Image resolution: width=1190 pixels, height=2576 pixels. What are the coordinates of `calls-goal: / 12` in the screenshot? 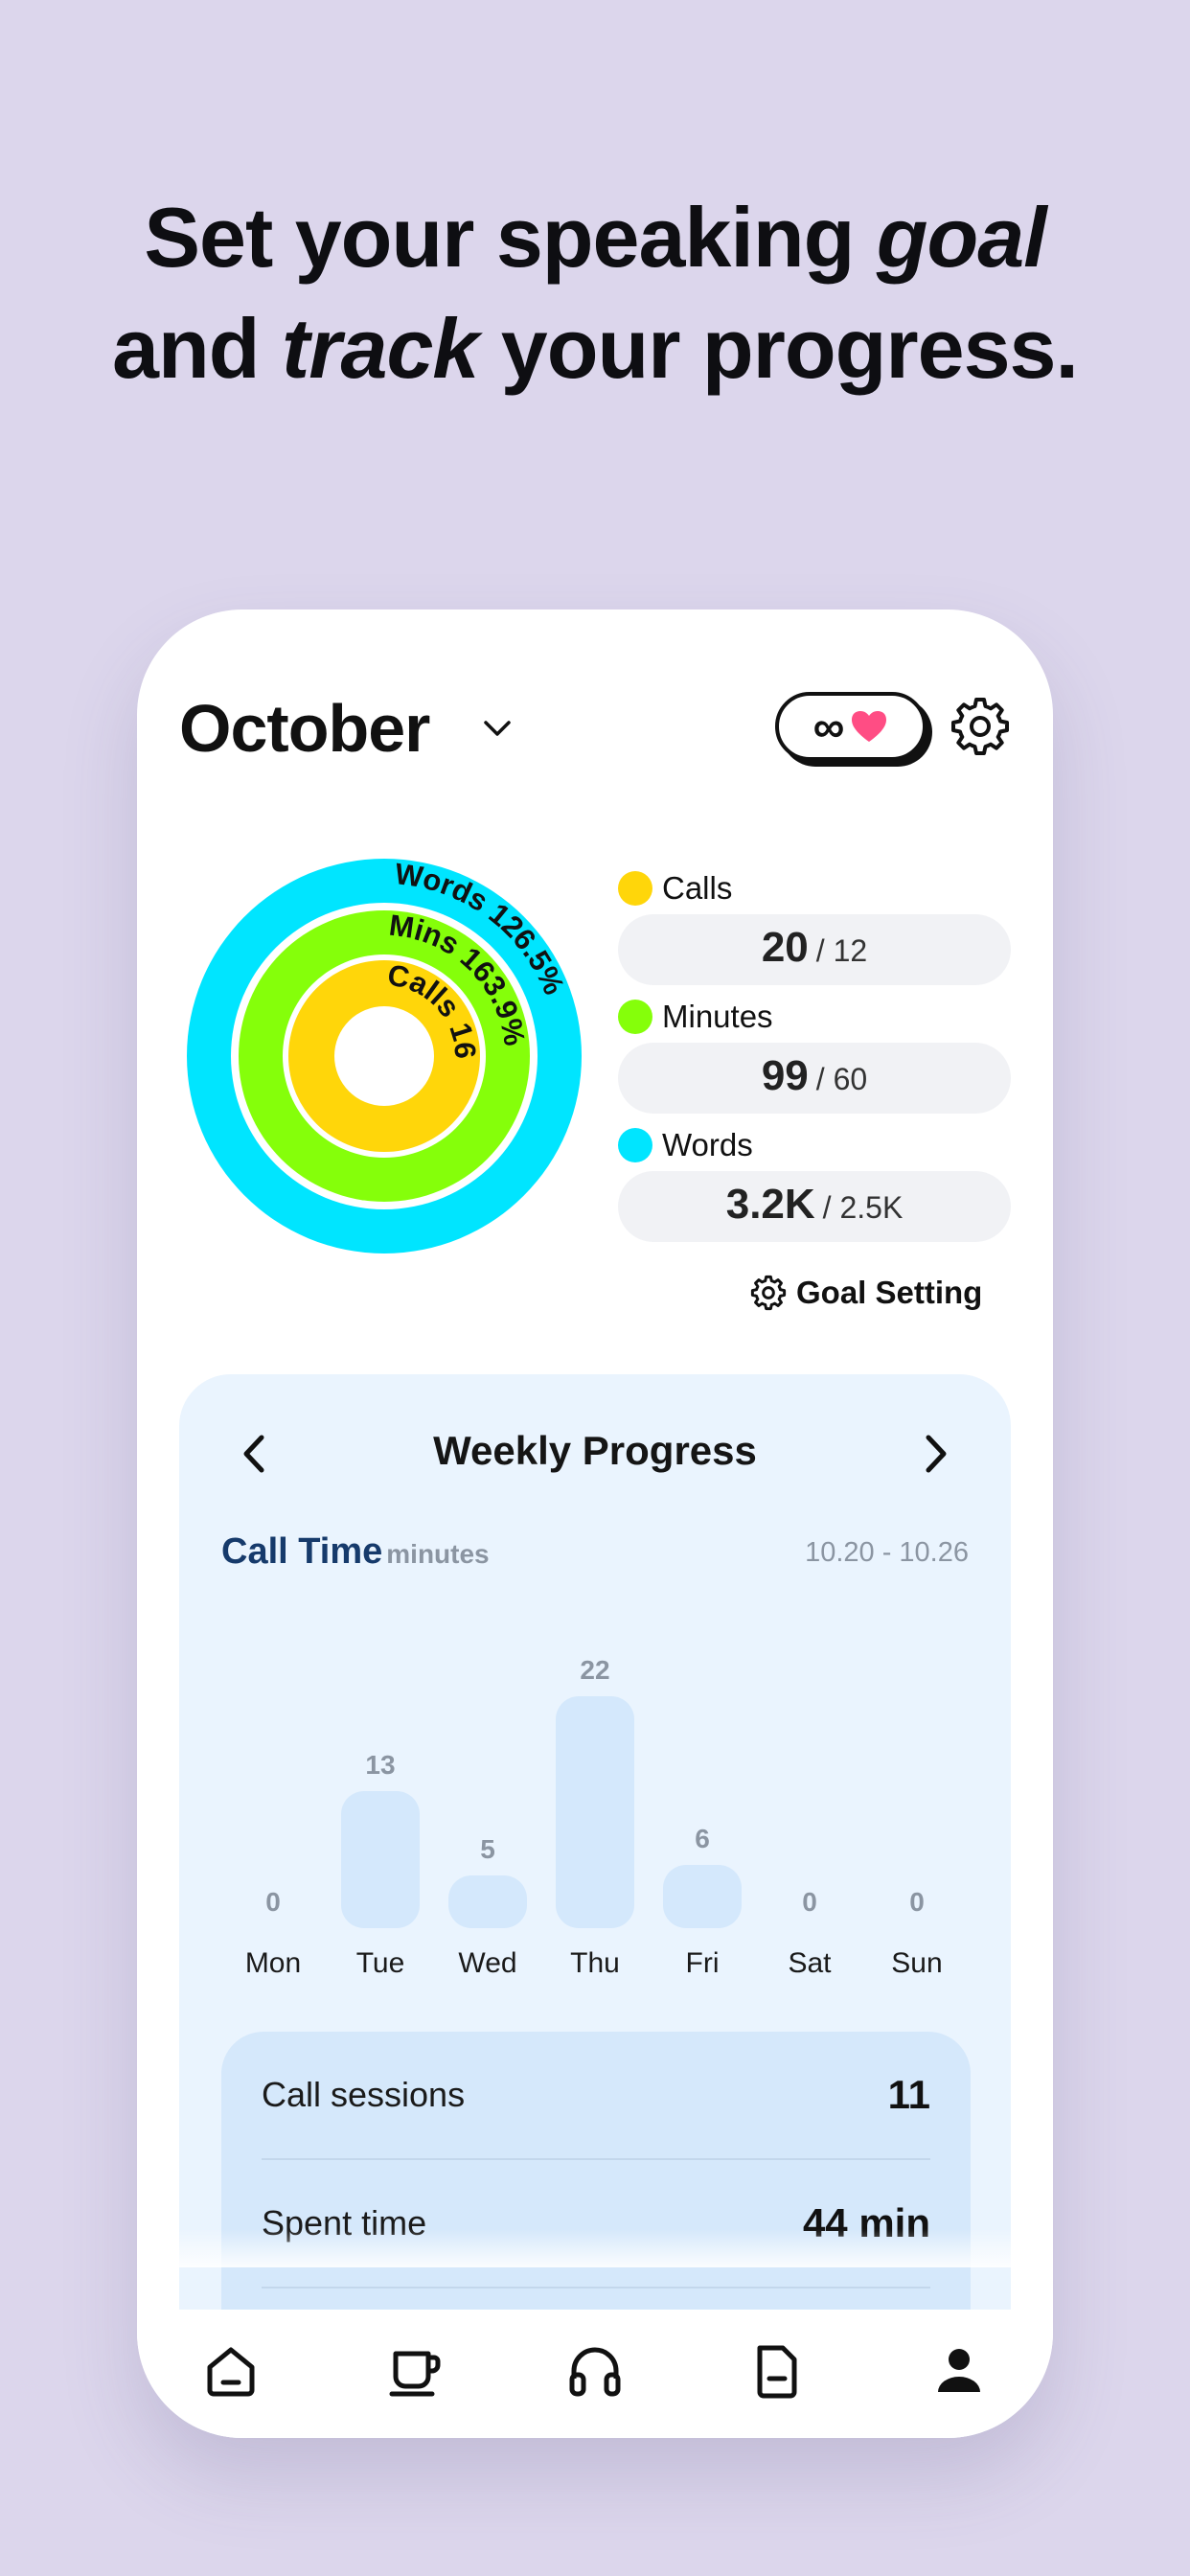 It's located at (842, 950).